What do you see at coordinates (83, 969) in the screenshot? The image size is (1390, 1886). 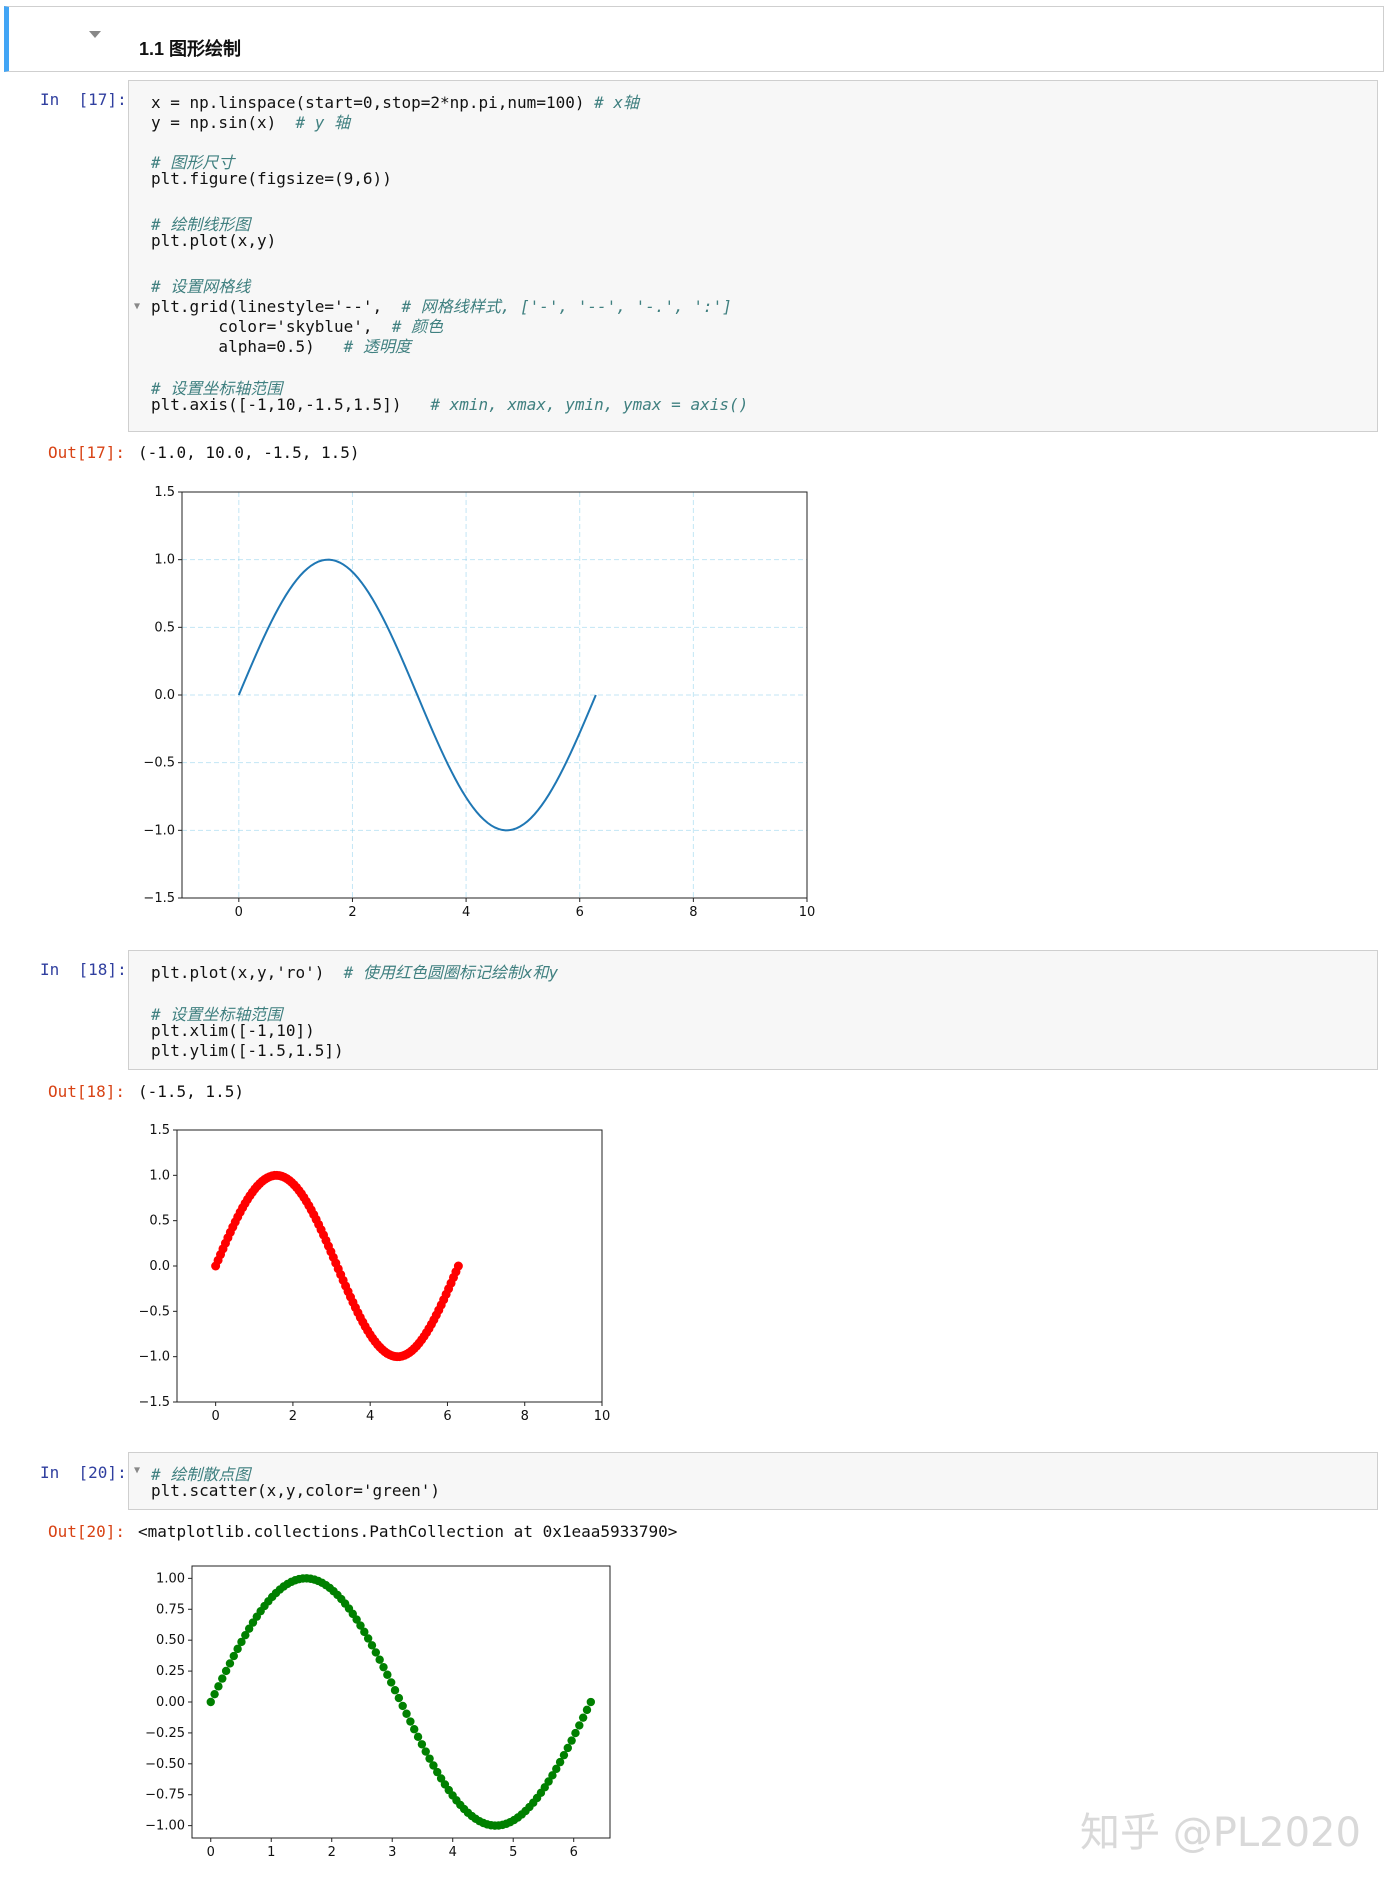 I see `input-prompt: In [18]:` at bounding box center [83, 969].